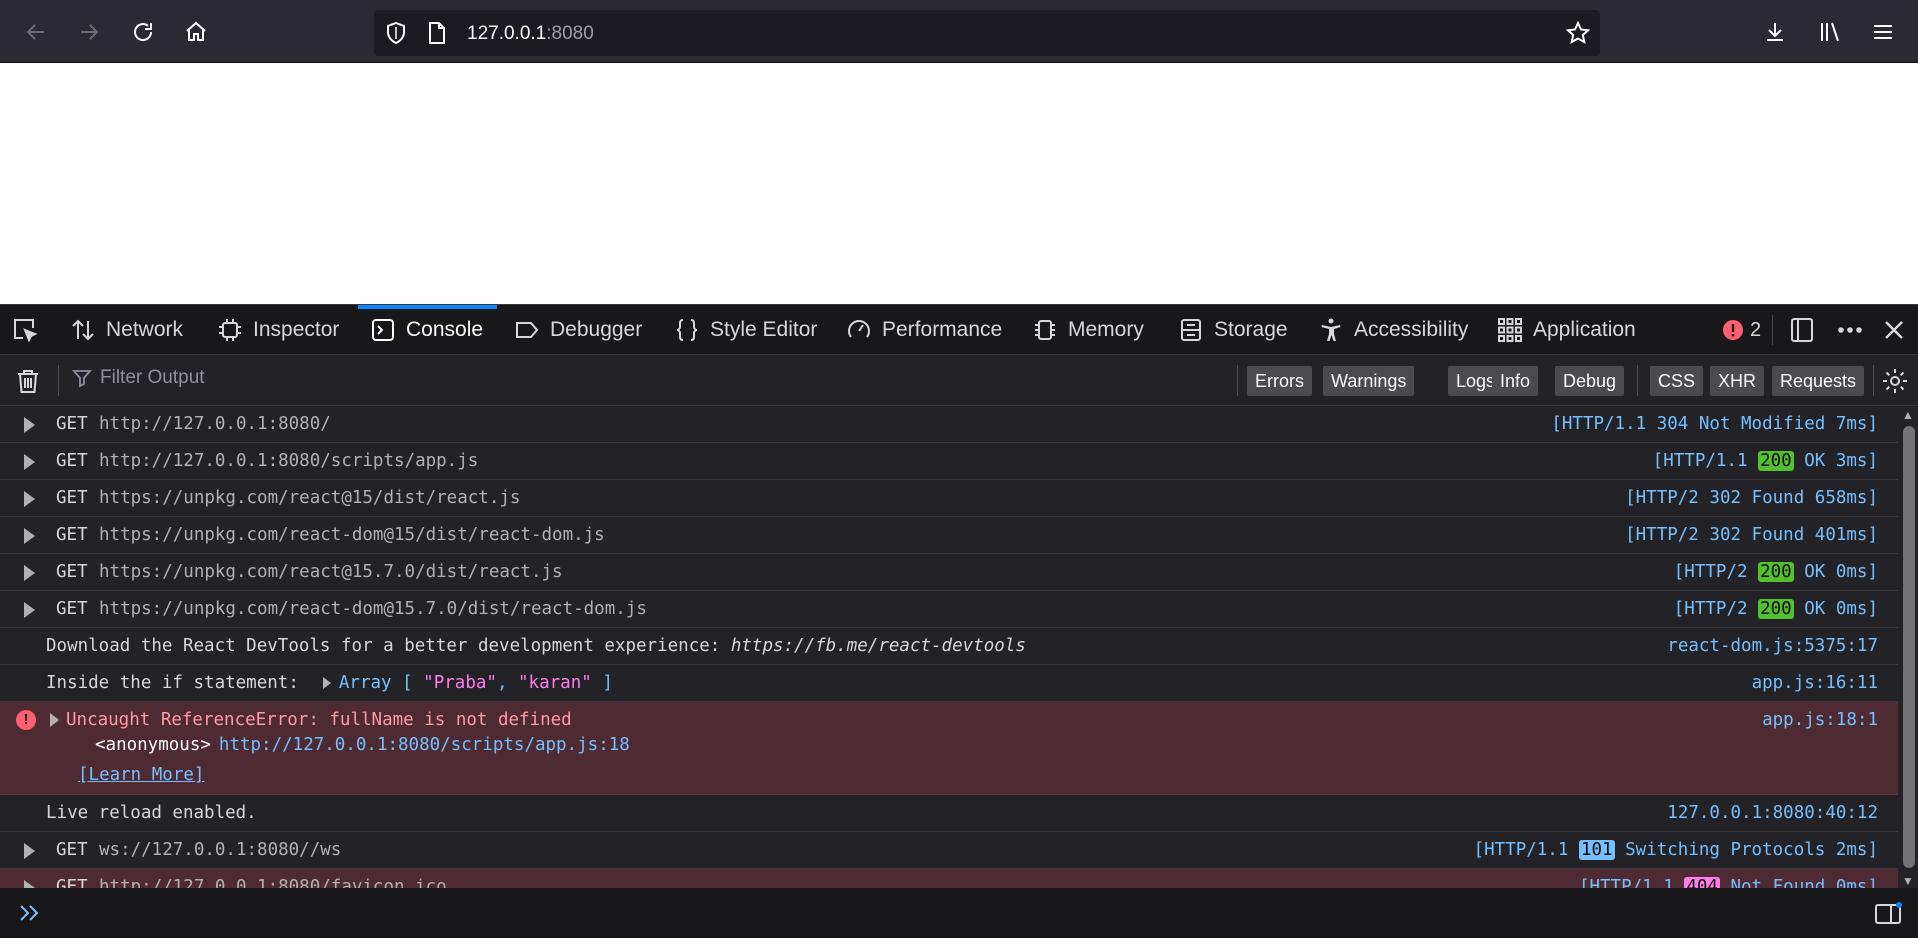 Image resolution: width=1918 pixels, height=938 pixels. I want to click on library-button, so click(1830, 32).